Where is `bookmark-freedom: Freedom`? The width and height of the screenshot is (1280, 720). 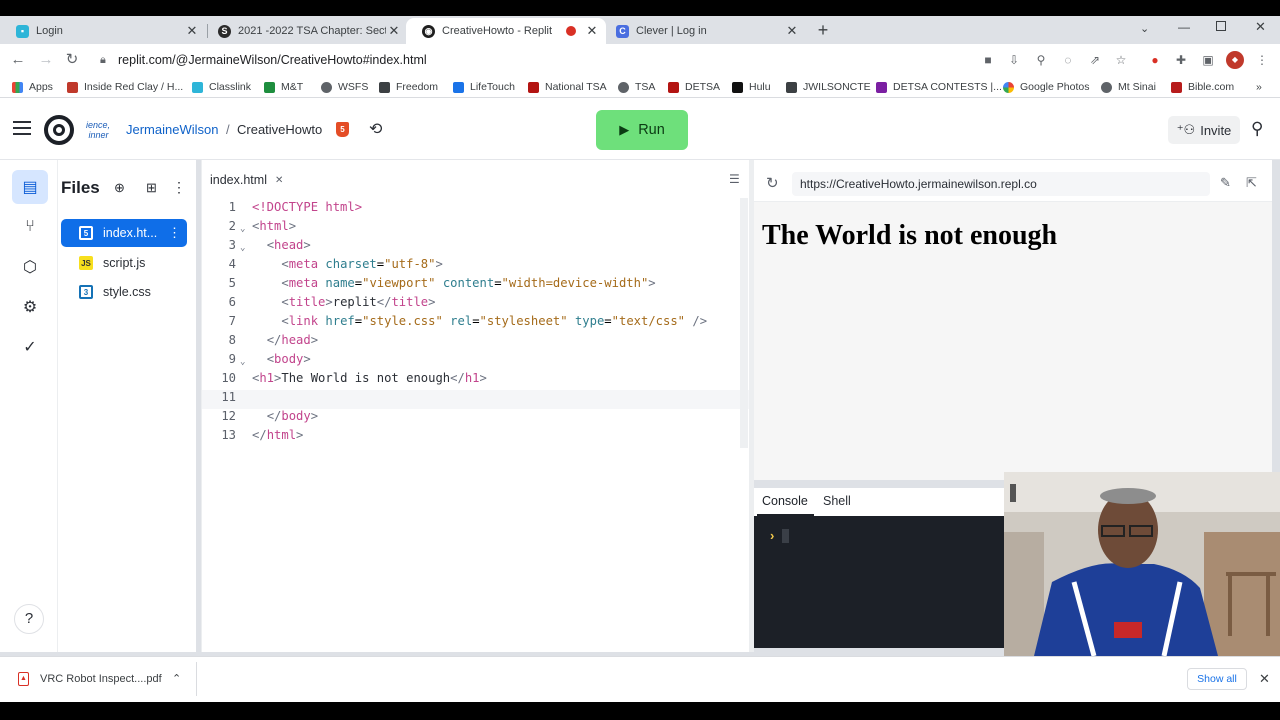 bookmark-freedom: Freedom is located at coordinates (408, 87).